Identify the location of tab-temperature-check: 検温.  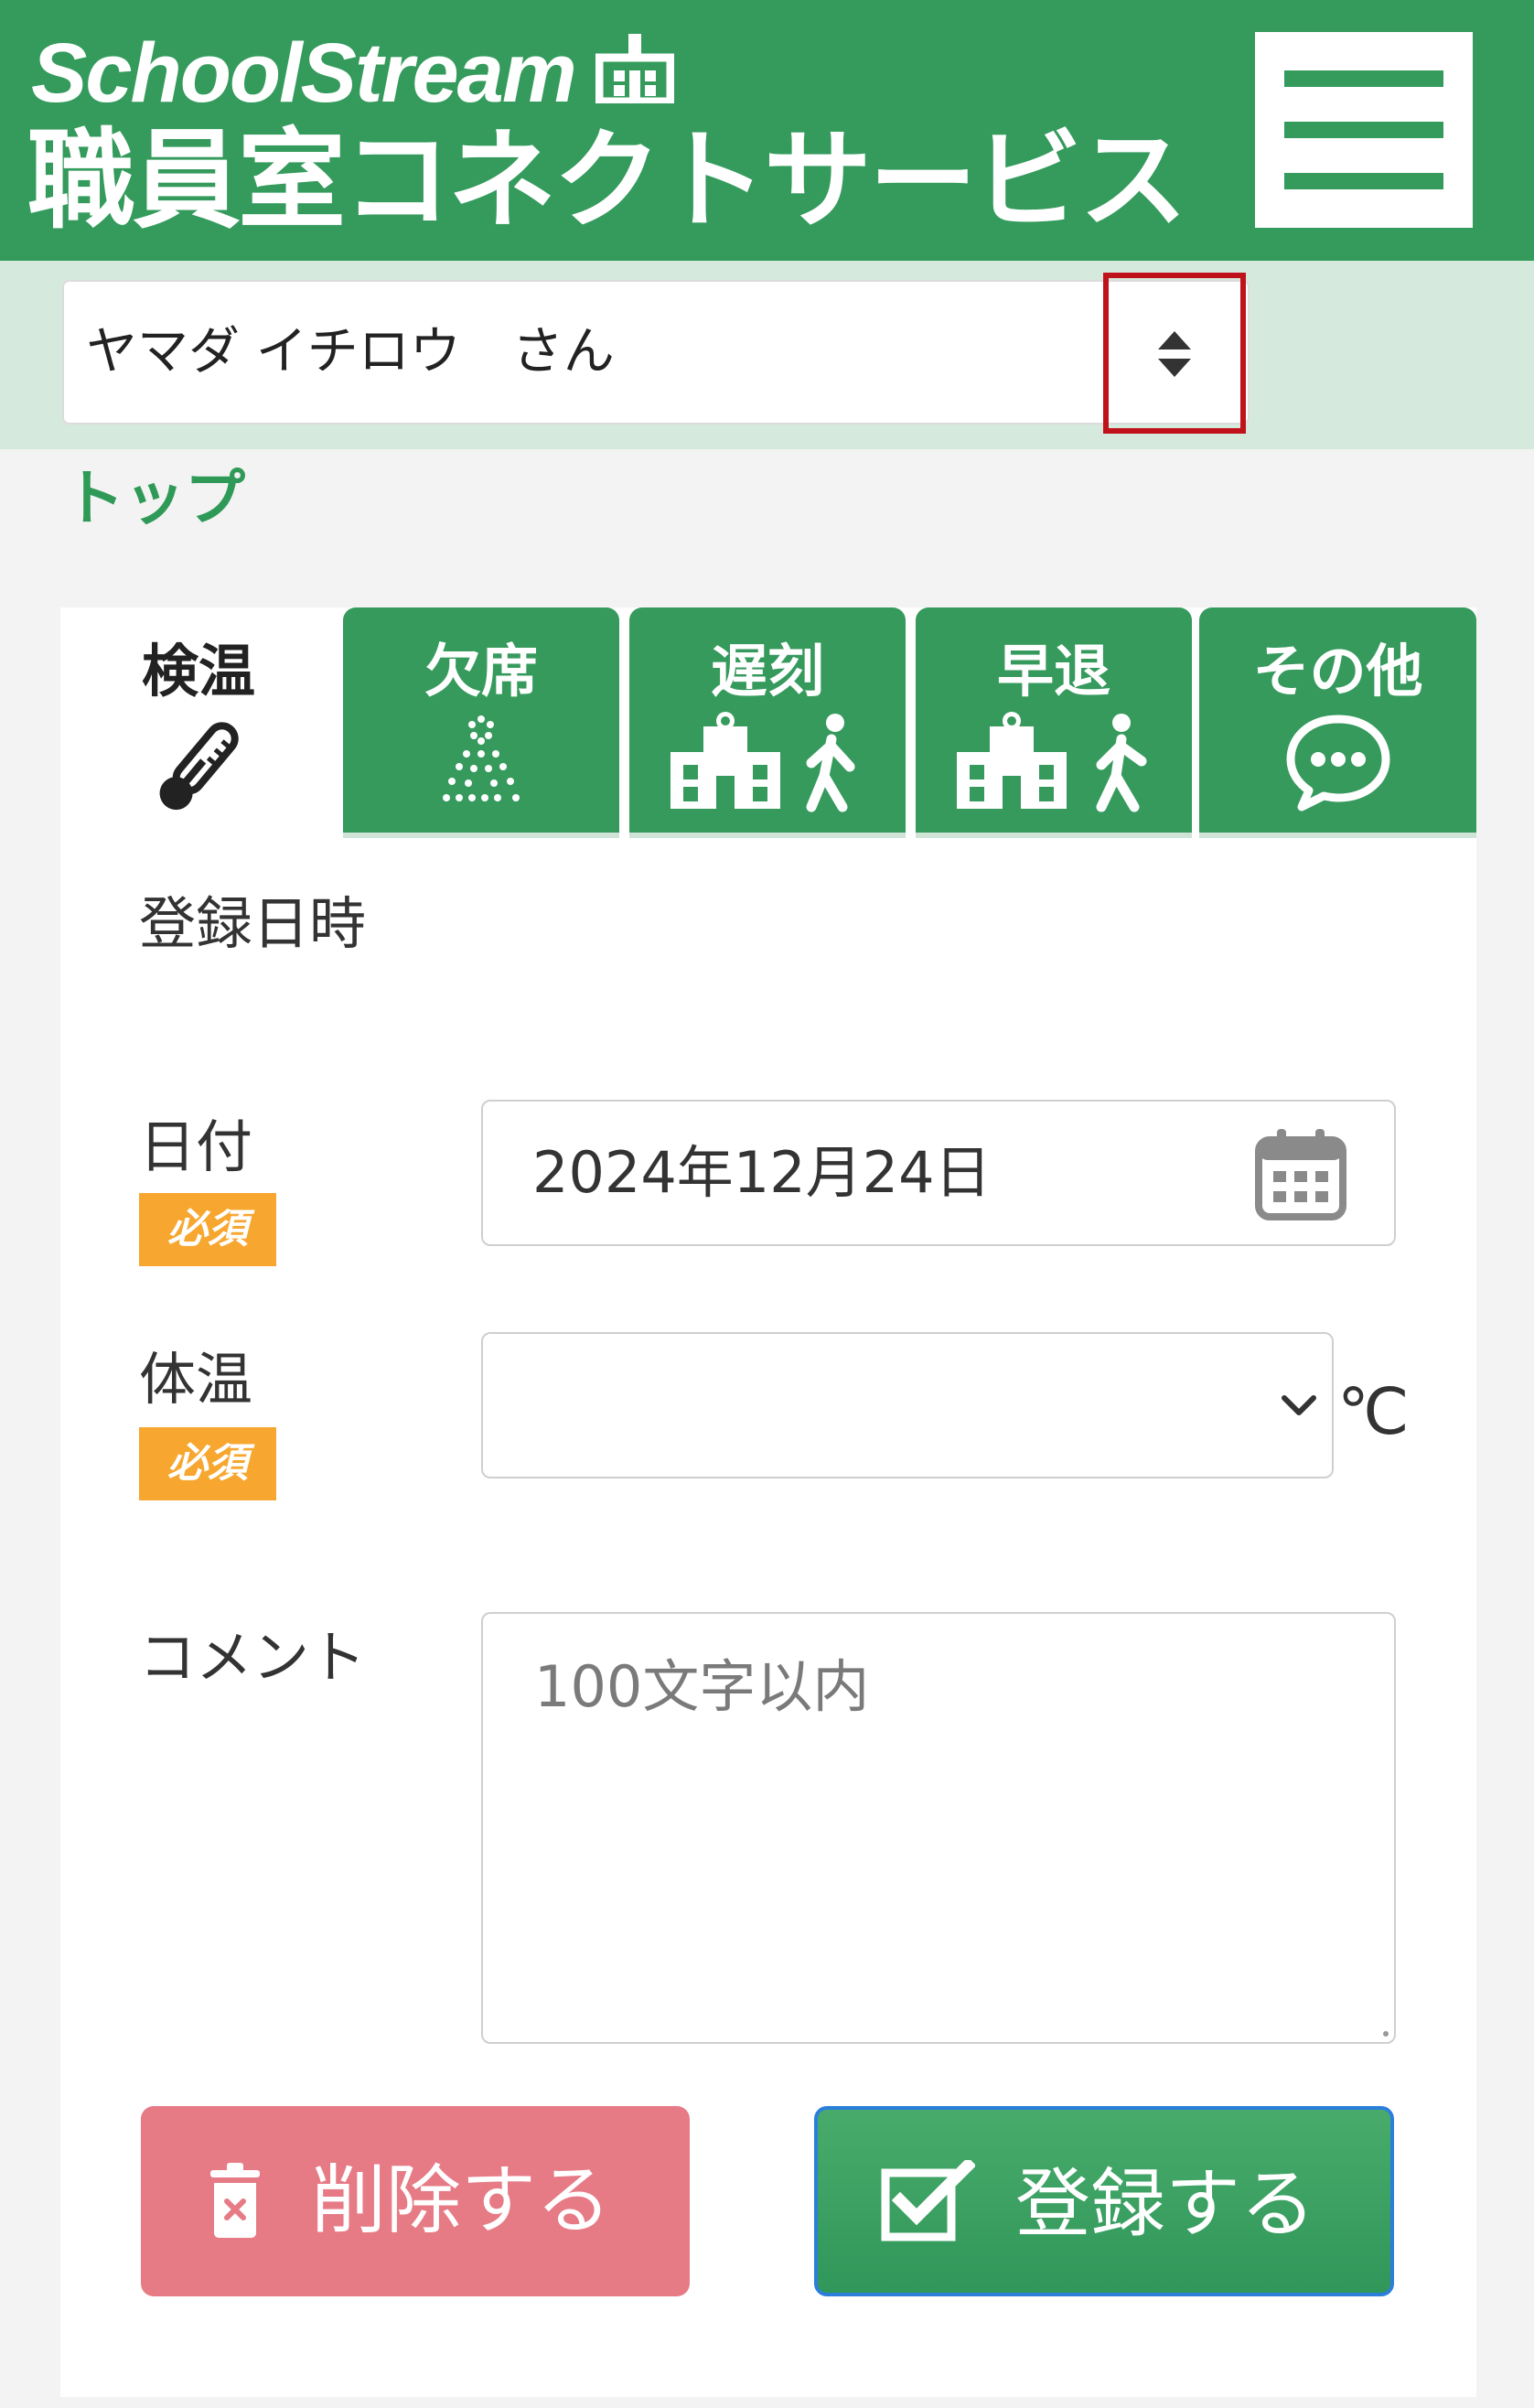
(198, 722).